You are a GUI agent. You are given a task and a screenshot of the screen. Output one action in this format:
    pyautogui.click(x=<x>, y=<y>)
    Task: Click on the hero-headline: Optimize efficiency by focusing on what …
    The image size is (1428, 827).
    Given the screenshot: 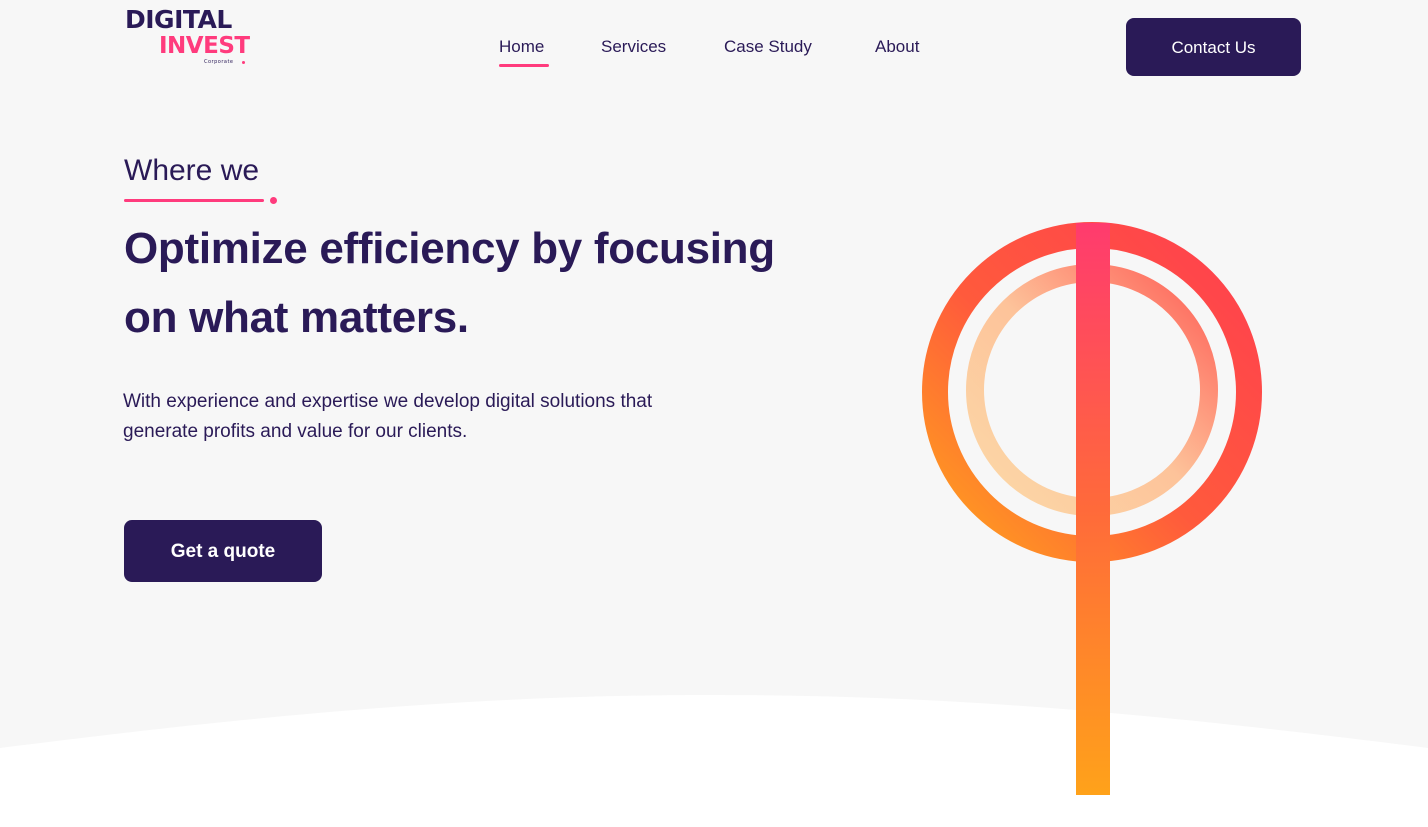 What is the action you would take?
    pyautogui.click(x=449, y=283)
    